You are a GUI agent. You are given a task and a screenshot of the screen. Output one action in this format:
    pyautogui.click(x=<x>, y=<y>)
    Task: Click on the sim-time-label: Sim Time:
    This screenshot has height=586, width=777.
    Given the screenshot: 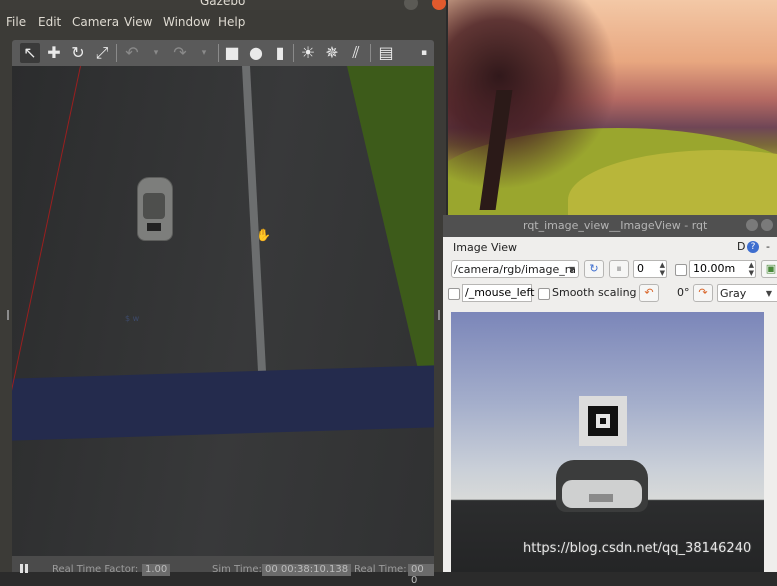 What is the action you would take?
    pyautogui.click(x=237, y=569)
    